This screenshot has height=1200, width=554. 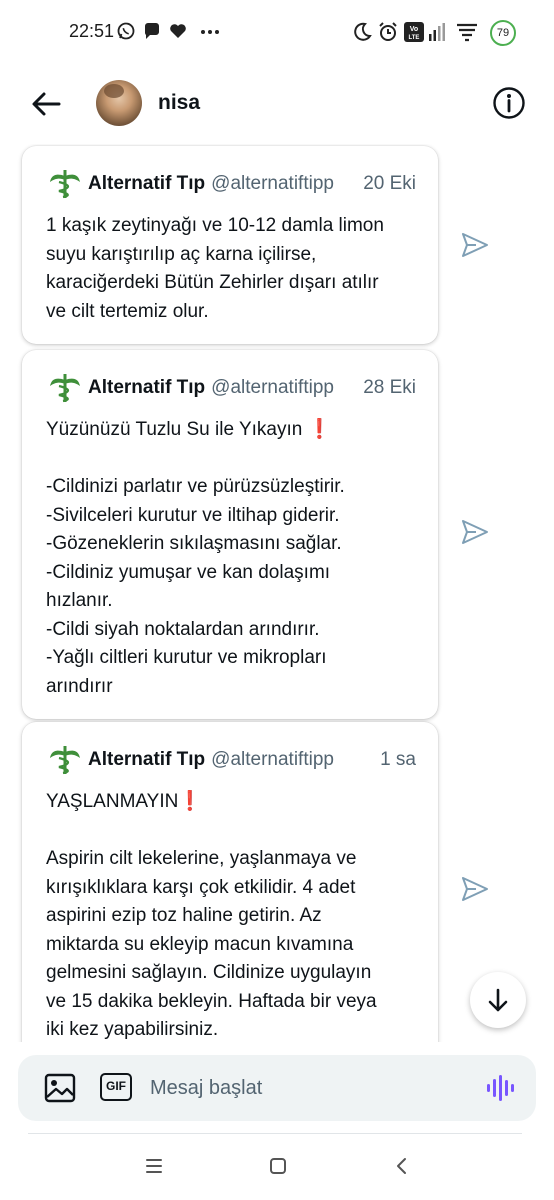 What do you see at coordinates (195, 486) in the screenshot?
I see `tweet-text-line: -Cildinizi parlatır ve pürüzsüzleştirir.` at bounding box center [195, 486].